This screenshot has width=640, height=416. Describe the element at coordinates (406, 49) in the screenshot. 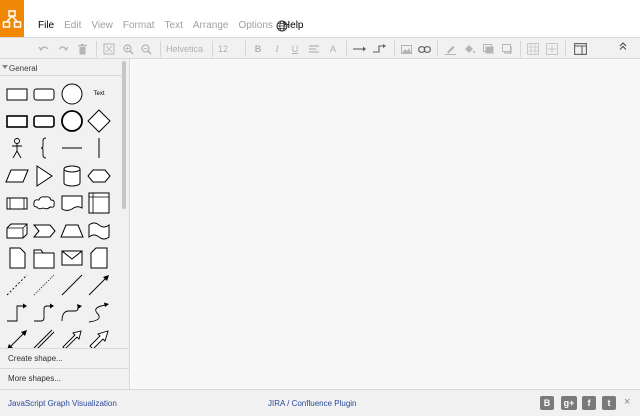

I see `image-icon` at that location.